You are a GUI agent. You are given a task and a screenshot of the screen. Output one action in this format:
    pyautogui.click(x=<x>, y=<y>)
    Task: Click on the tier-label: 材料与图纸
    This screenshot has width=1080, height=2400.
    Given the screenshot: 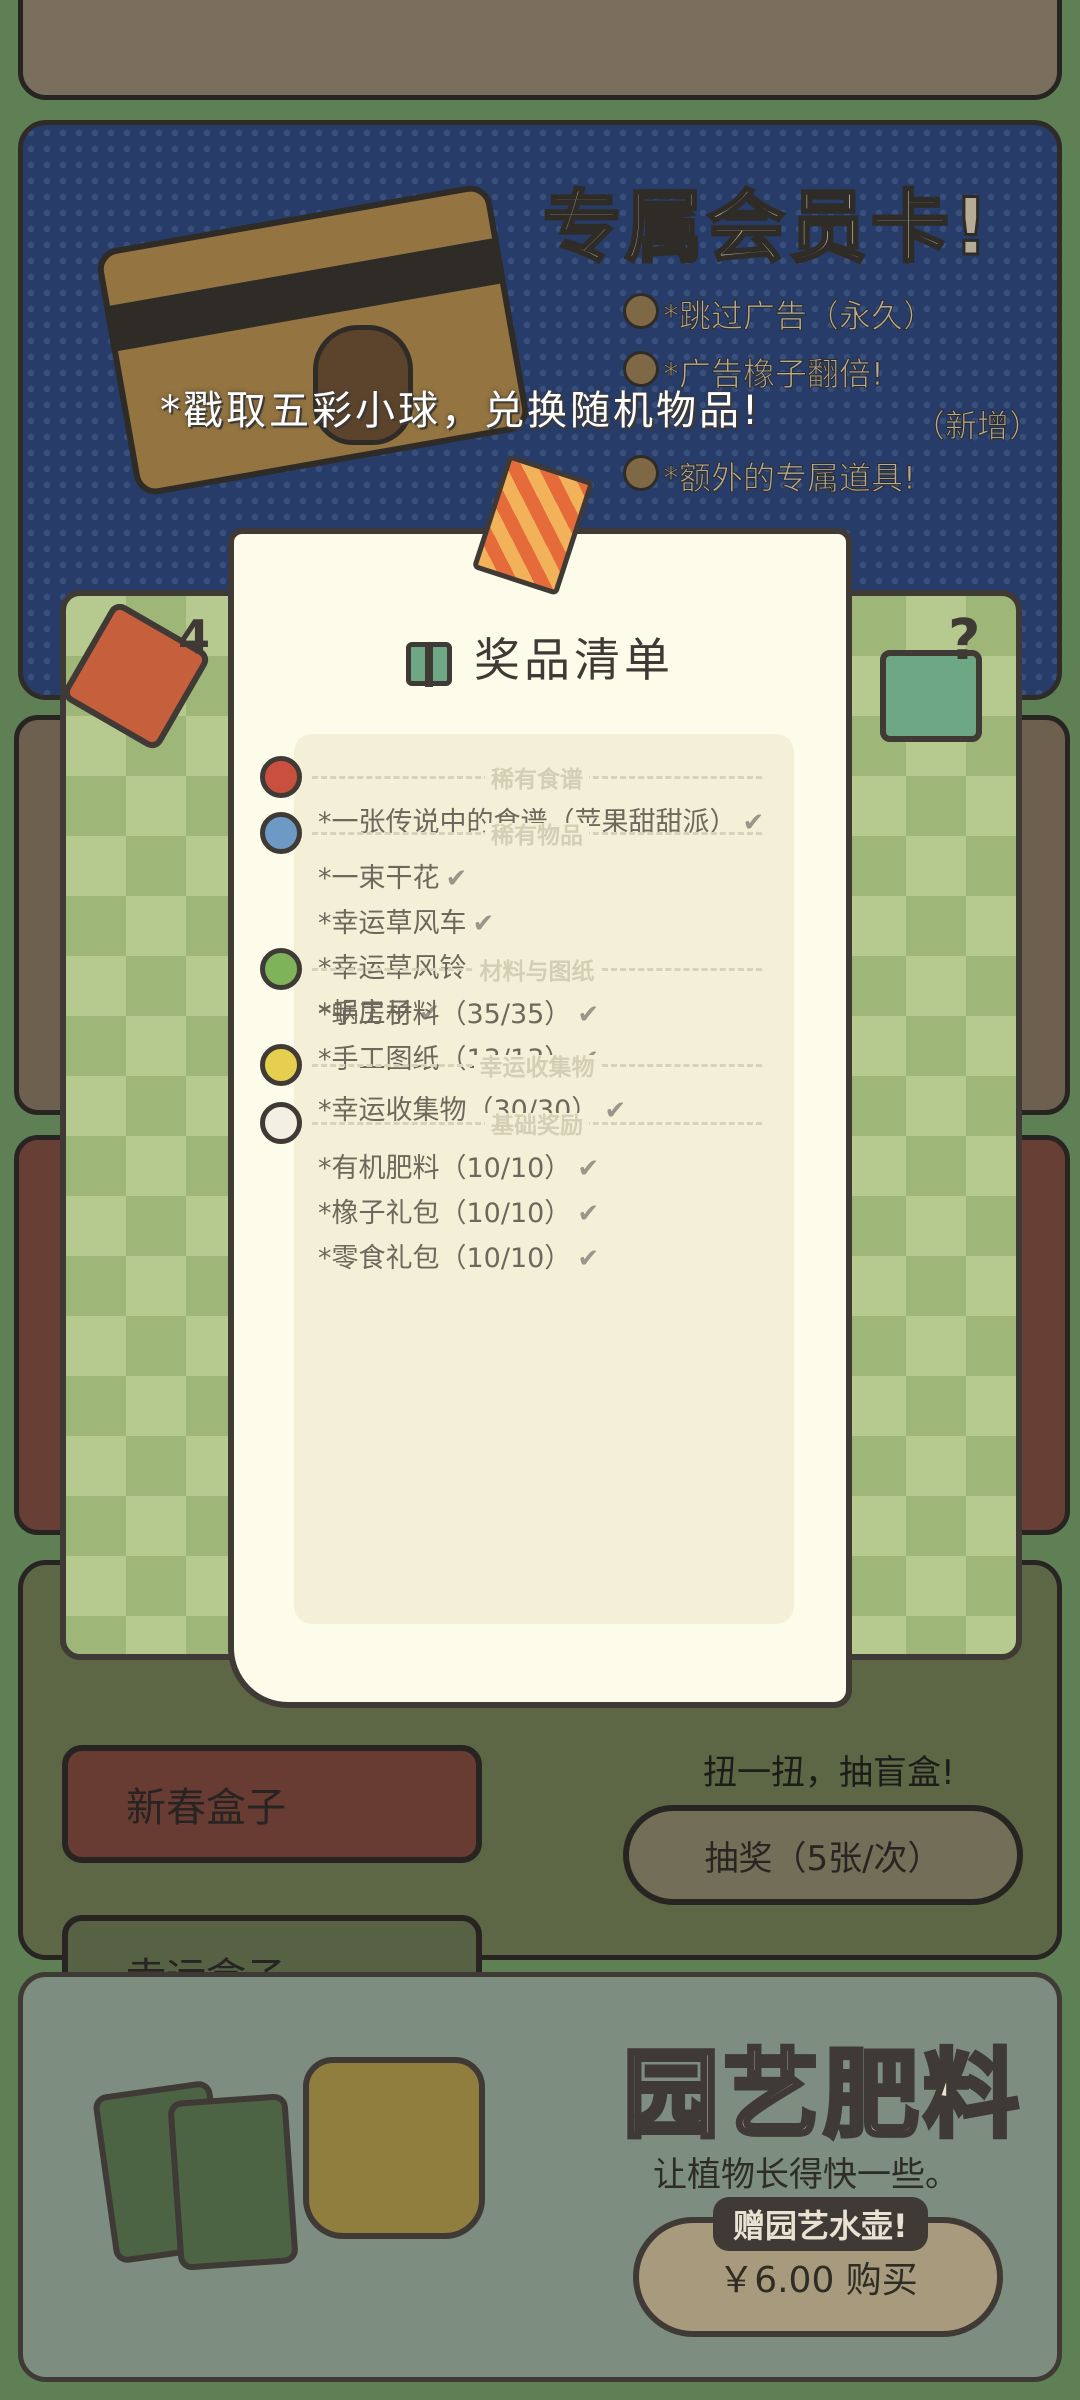 What is the action you would take?
    pyautogui.click(x=537, y=969)
    